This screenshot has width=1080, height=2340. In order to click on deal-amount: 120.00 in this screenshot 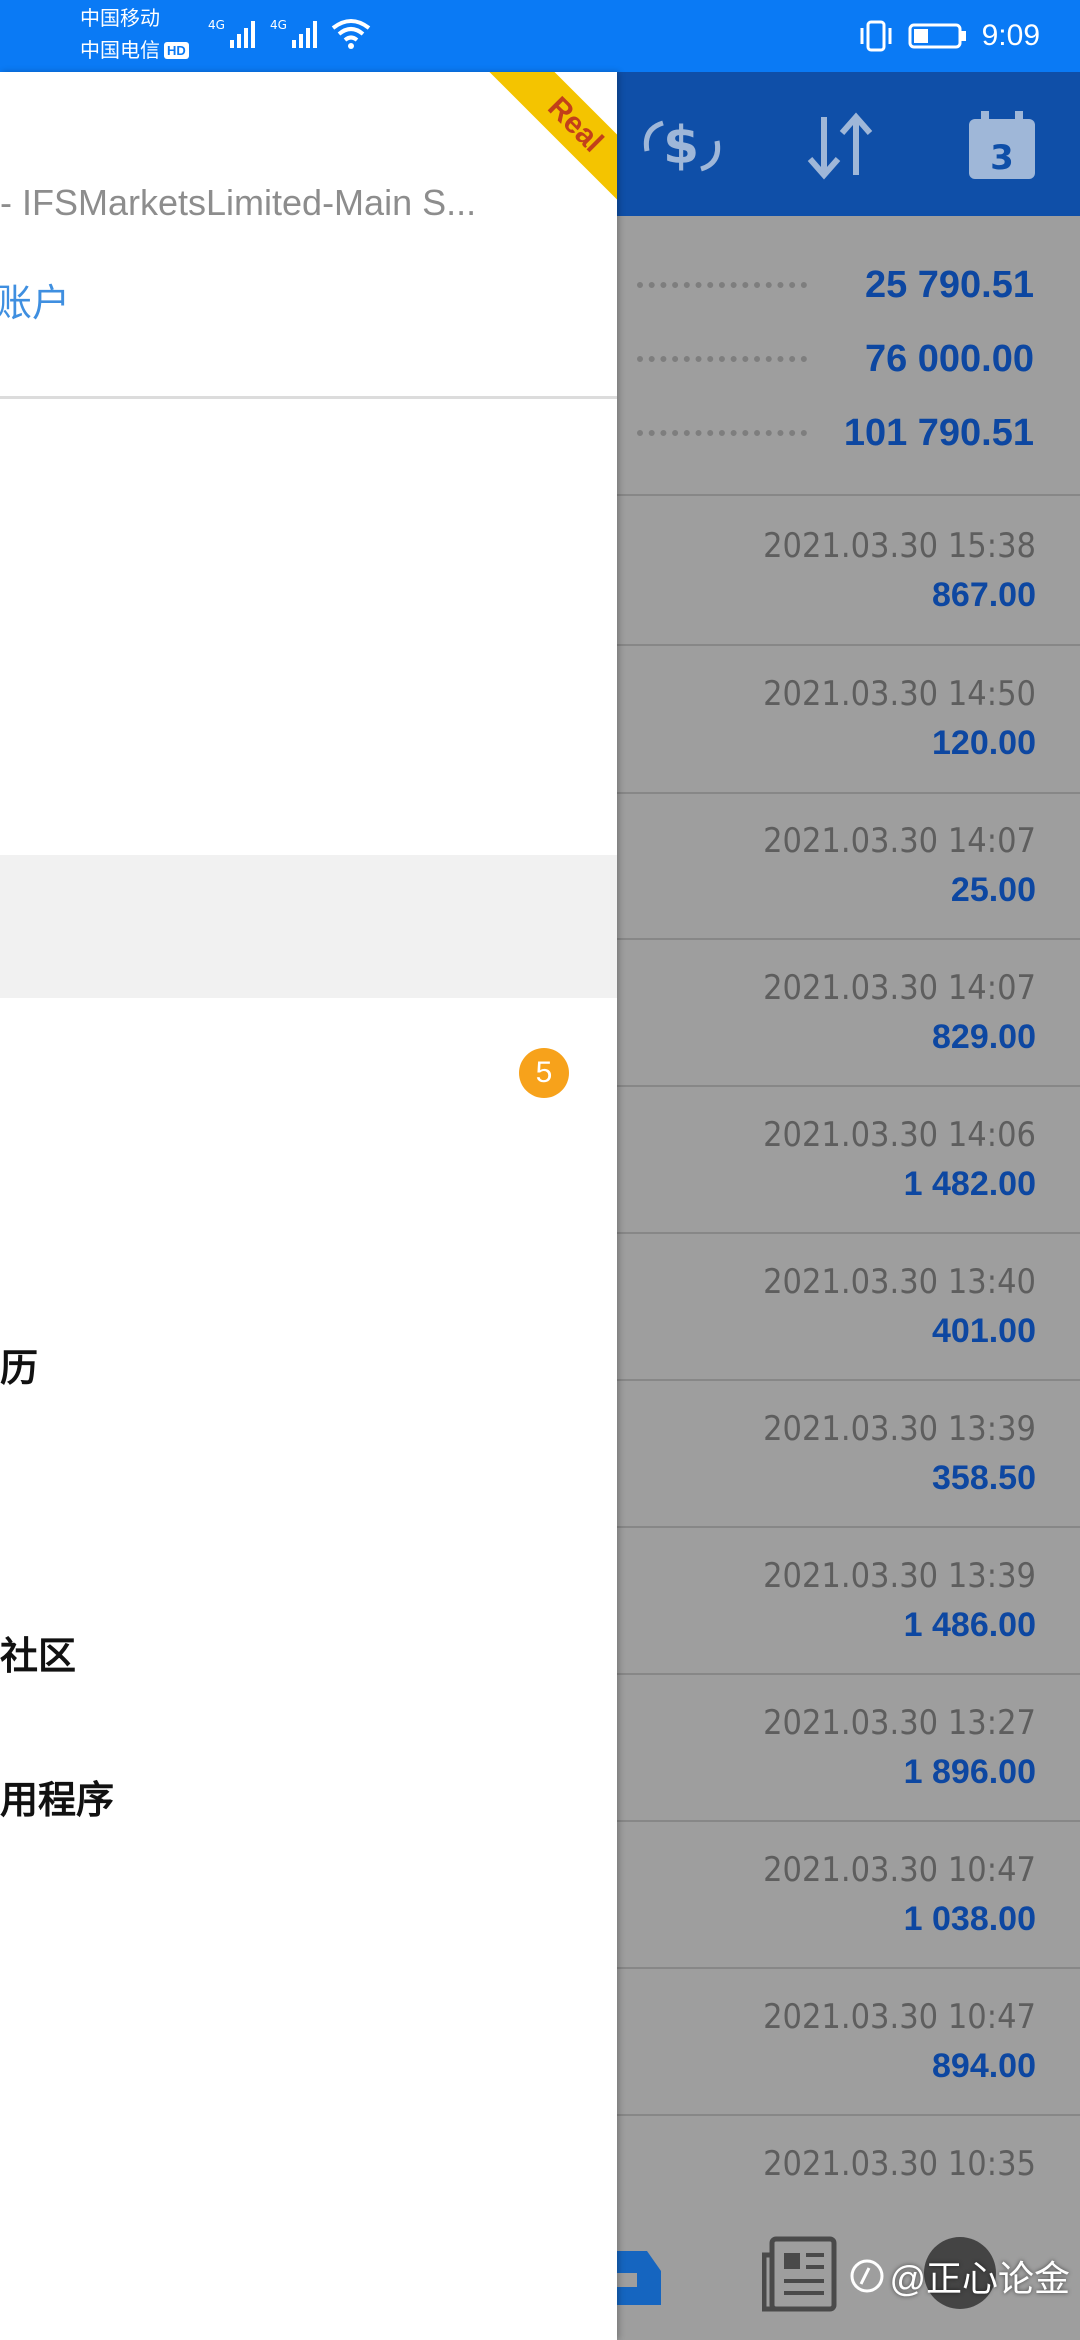, I will do `click(984, 743)`.